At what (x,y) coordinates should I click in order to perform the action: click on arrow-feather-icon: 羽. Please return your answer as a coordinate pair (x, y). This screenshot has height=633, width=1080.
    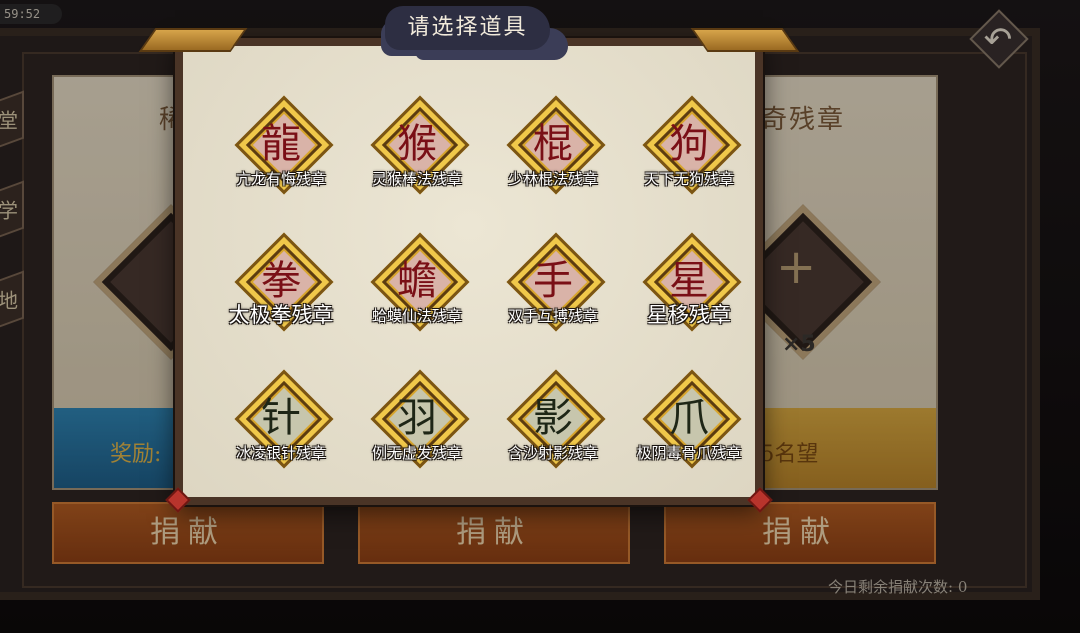
    Looking at the image, I should click on (417, 418).